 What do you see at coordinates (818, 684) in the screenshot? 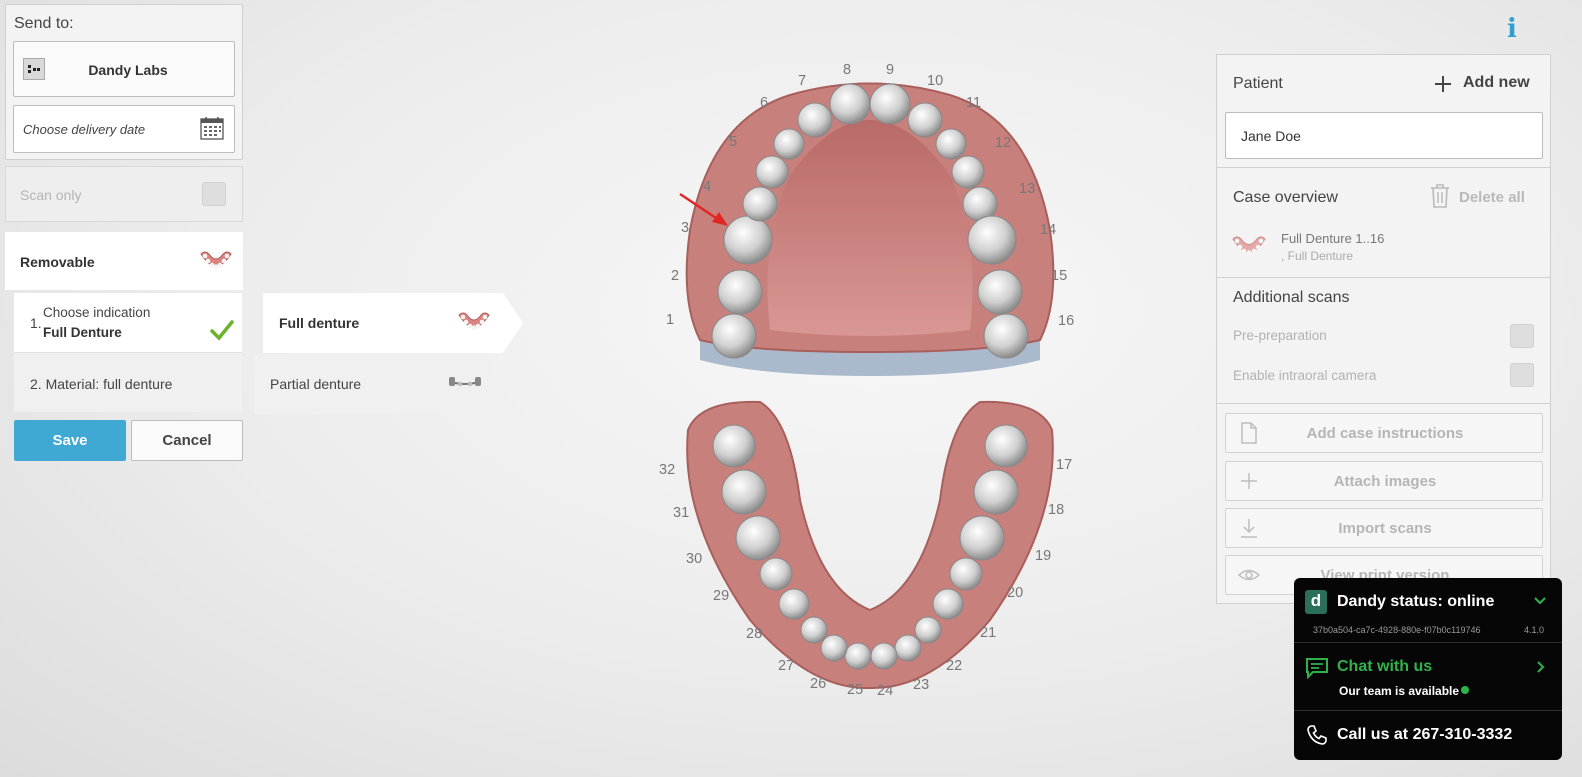
I see `tooth-number: 26` at bounding box center [818, 684].